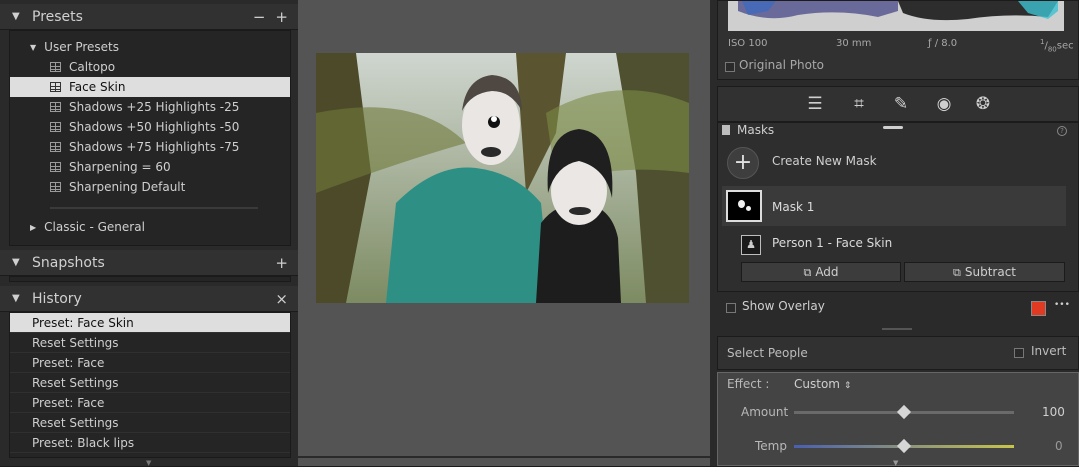 This screenshot has width=1079, height=467. Describe the element at coordinates (817, 384) in the screenshot. I see `effect-value: Custom` at that location.